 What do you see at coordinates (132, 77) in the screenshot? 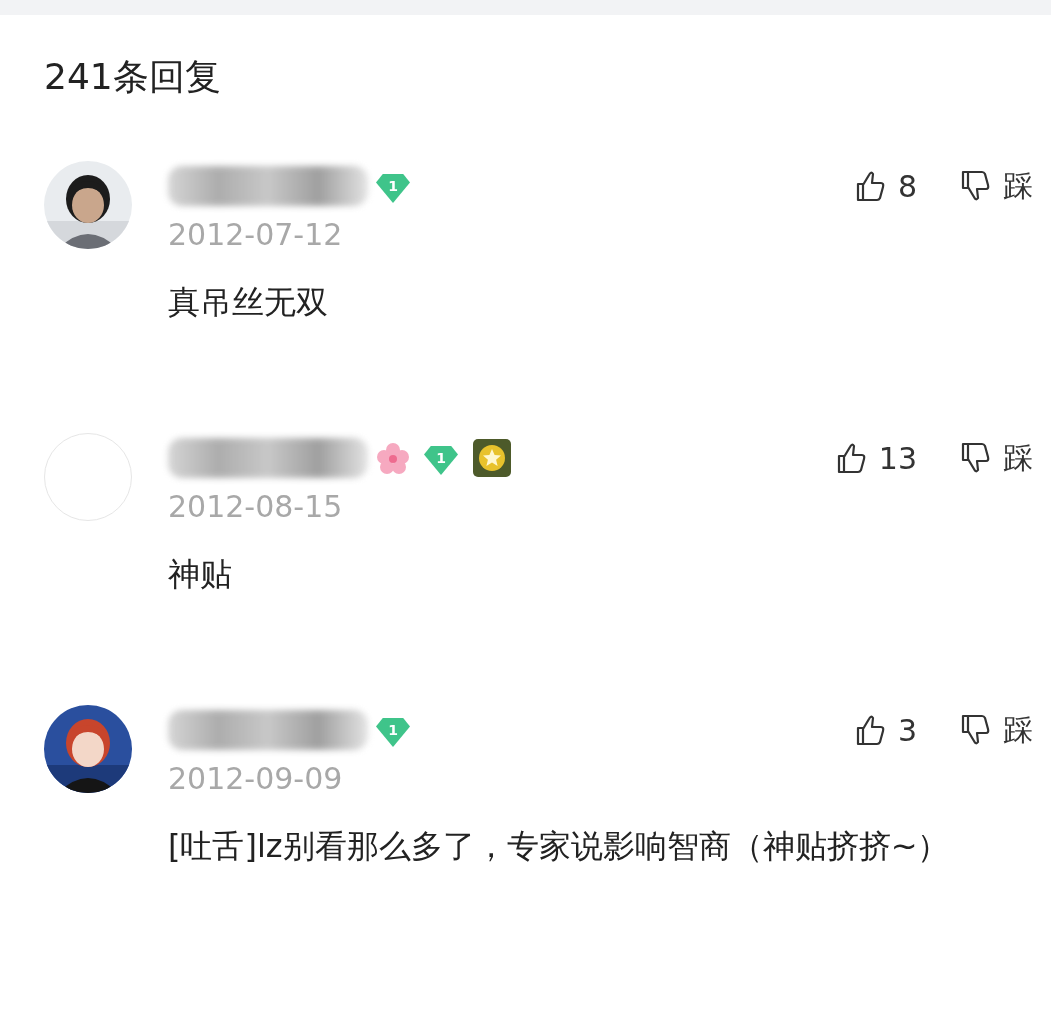
I see `reply-count-title: 241条回复` at bounding box center [132, 77].